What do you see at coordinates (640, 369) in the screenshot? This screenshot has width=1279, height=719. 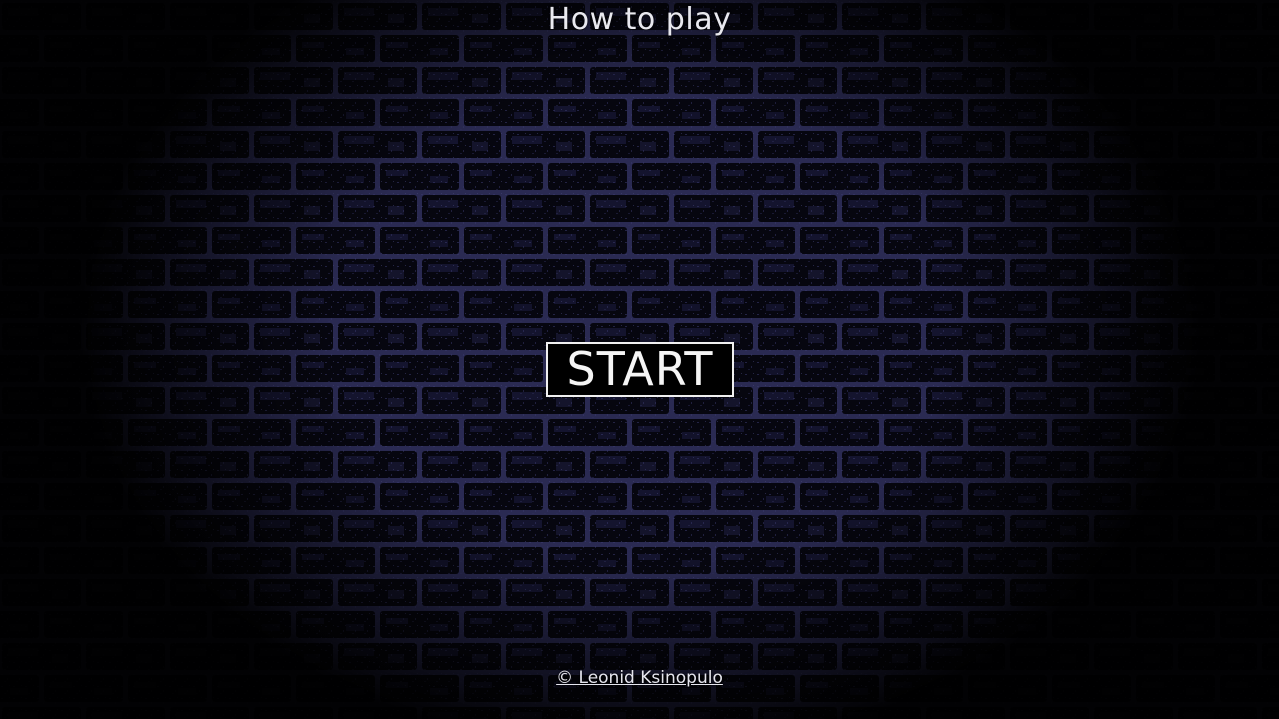 I see `start-button: START` at bounding box center [640, 369].